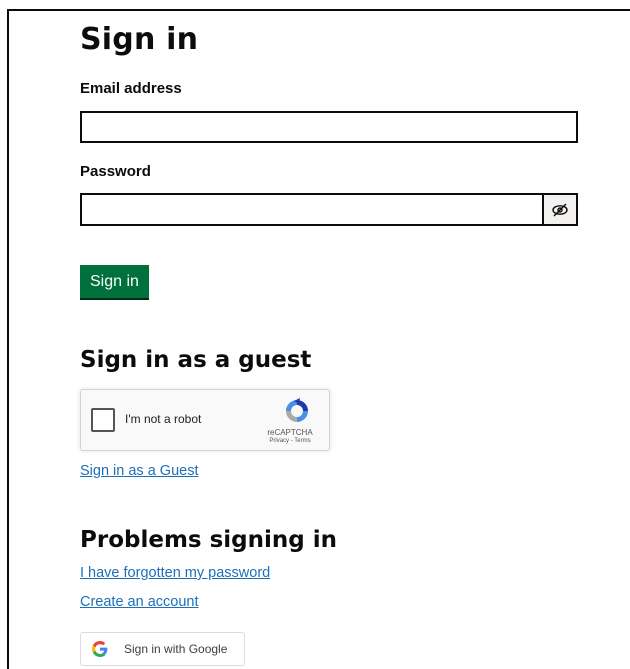 This screenshot has height=669, width=630. What do you see at coordinates (290, 441) in the screenshot?
I see `recaptcha-terms: Privacy - Terms` at bounding box center [290, 441].